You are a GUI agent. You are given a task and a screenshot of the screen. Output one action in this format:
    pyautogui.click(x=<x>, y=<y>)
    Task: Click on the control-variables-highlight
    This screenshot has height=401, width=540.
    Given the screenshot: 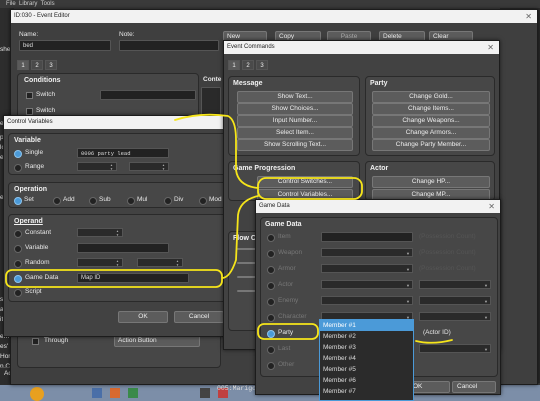 What is the action you would take?
    pyautogui.click(x=310, y=188)
    